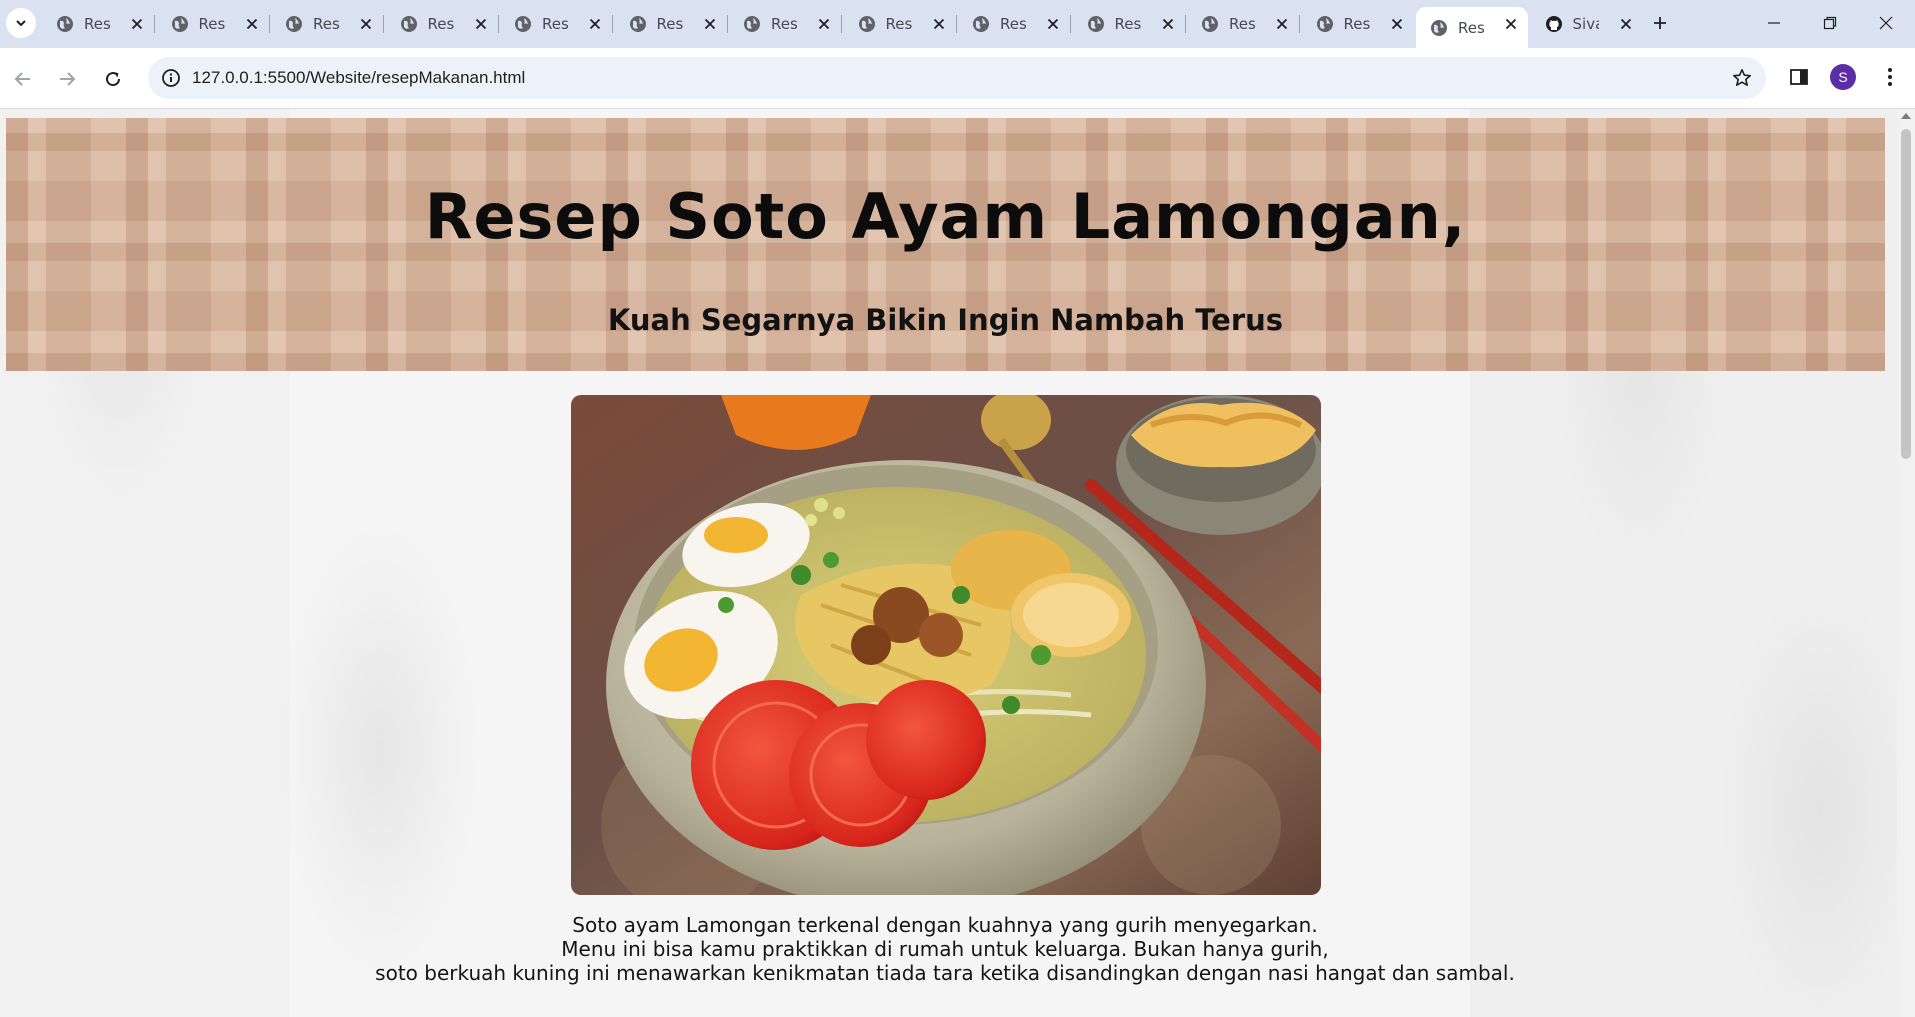  I want to click on plus-icon, so click(1660, 23).